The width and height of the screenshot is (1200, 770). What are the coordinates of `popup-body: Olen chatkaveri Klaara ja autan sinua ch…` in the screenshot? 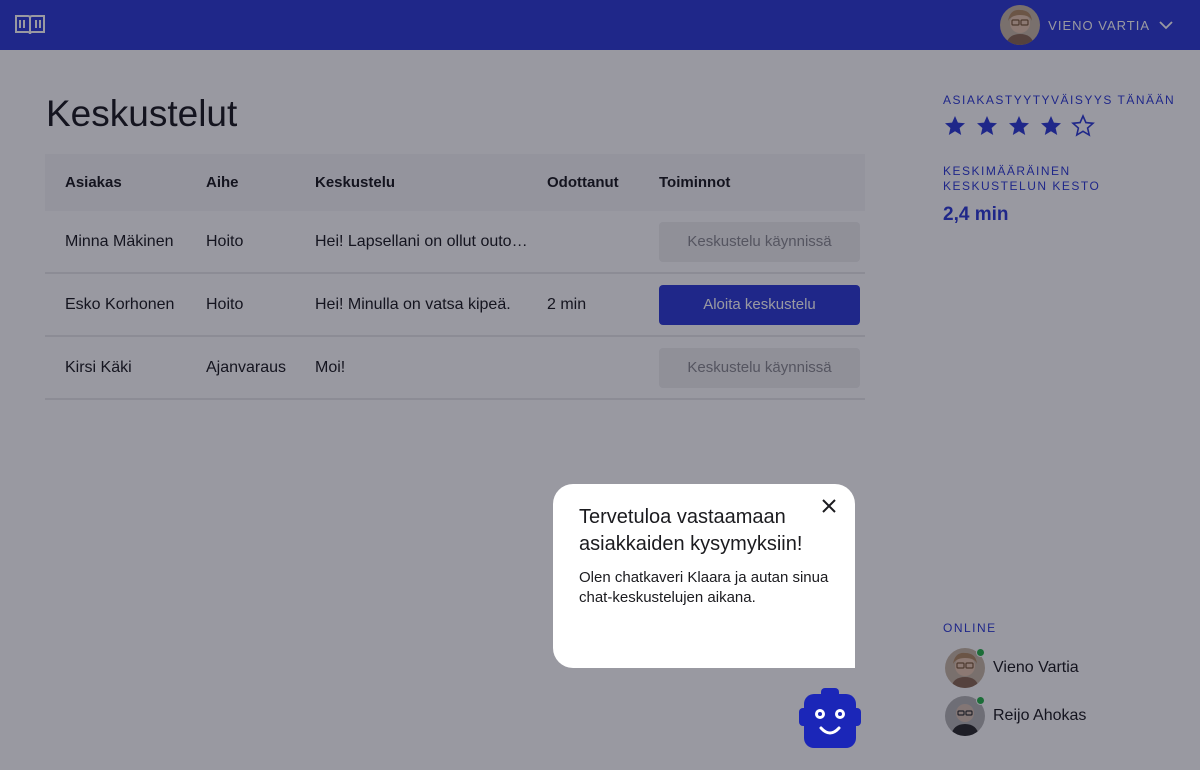 It's located at (704, 587).